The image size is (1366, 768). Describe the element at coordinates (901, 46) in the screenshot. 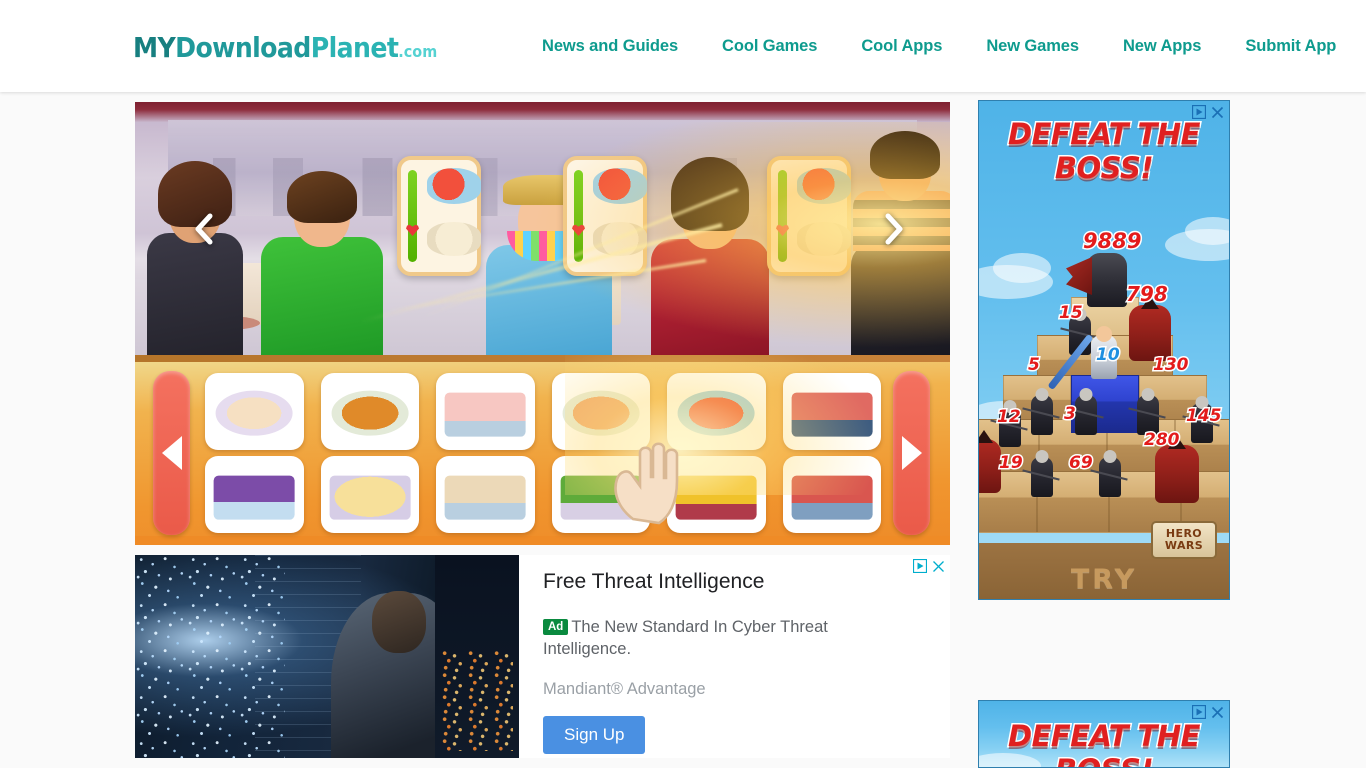

I see `nav-item-cool-apps: Cool Apps` at that location.